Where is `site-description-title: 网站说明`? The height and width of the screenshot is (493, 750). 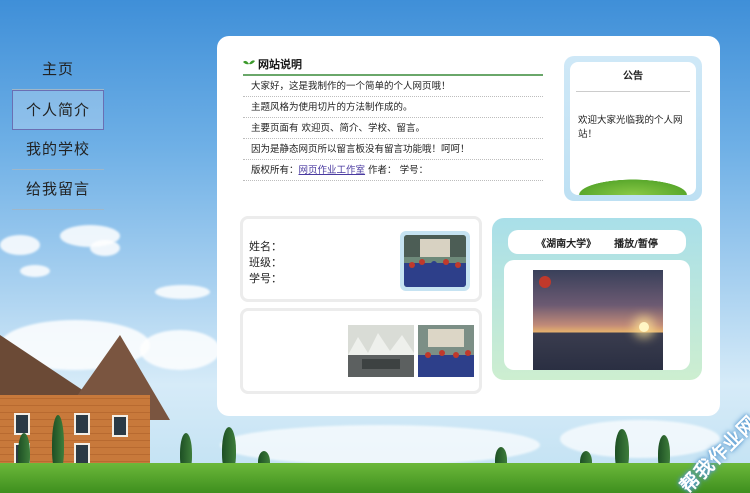 site-description-title: 网站说明 is located at coordinates (280, 64).